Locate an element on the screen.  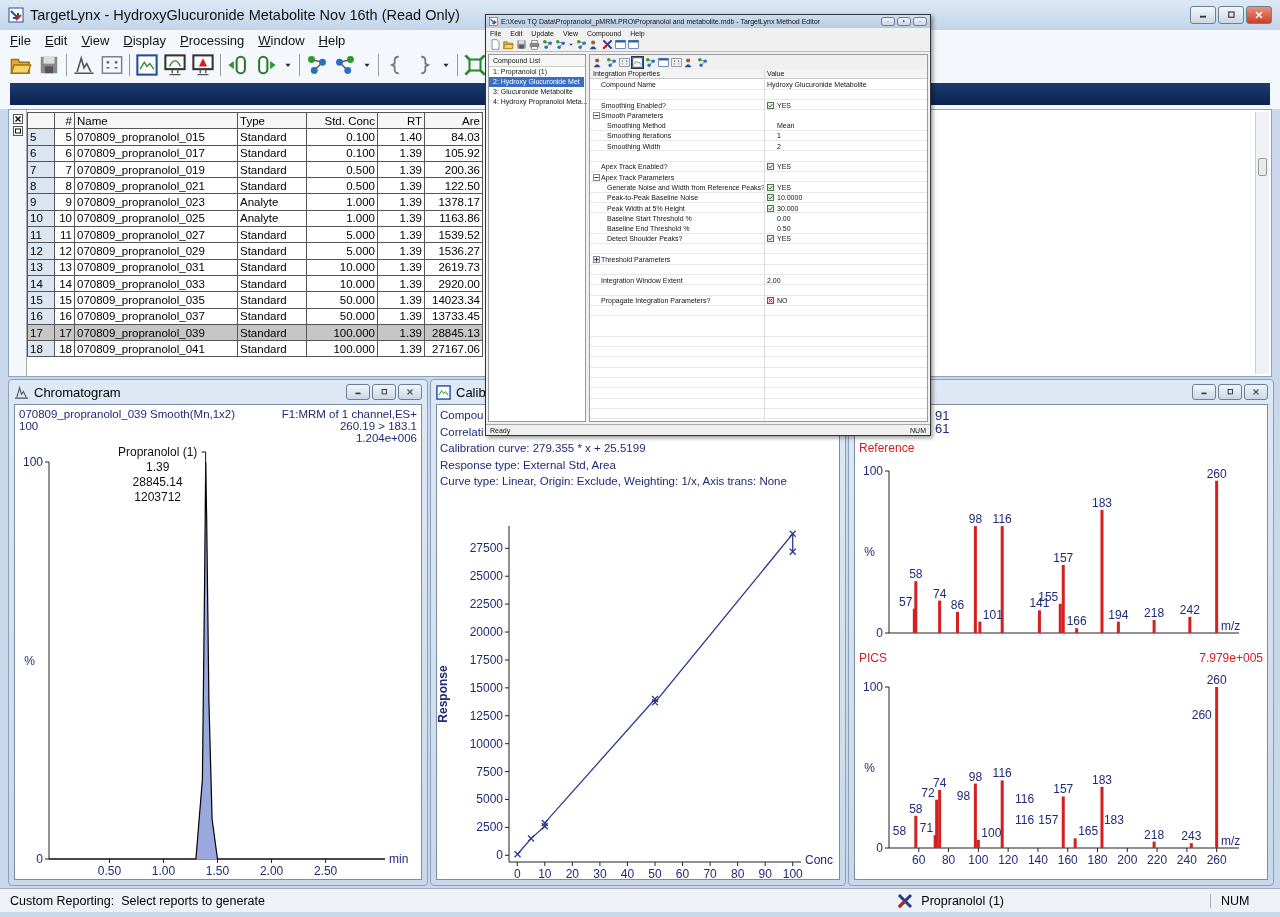
info-text: Curve type: Linear, Origin: Exclude, Weighting: 1/x, Axis trans: None is located at coordinates (613, 481).